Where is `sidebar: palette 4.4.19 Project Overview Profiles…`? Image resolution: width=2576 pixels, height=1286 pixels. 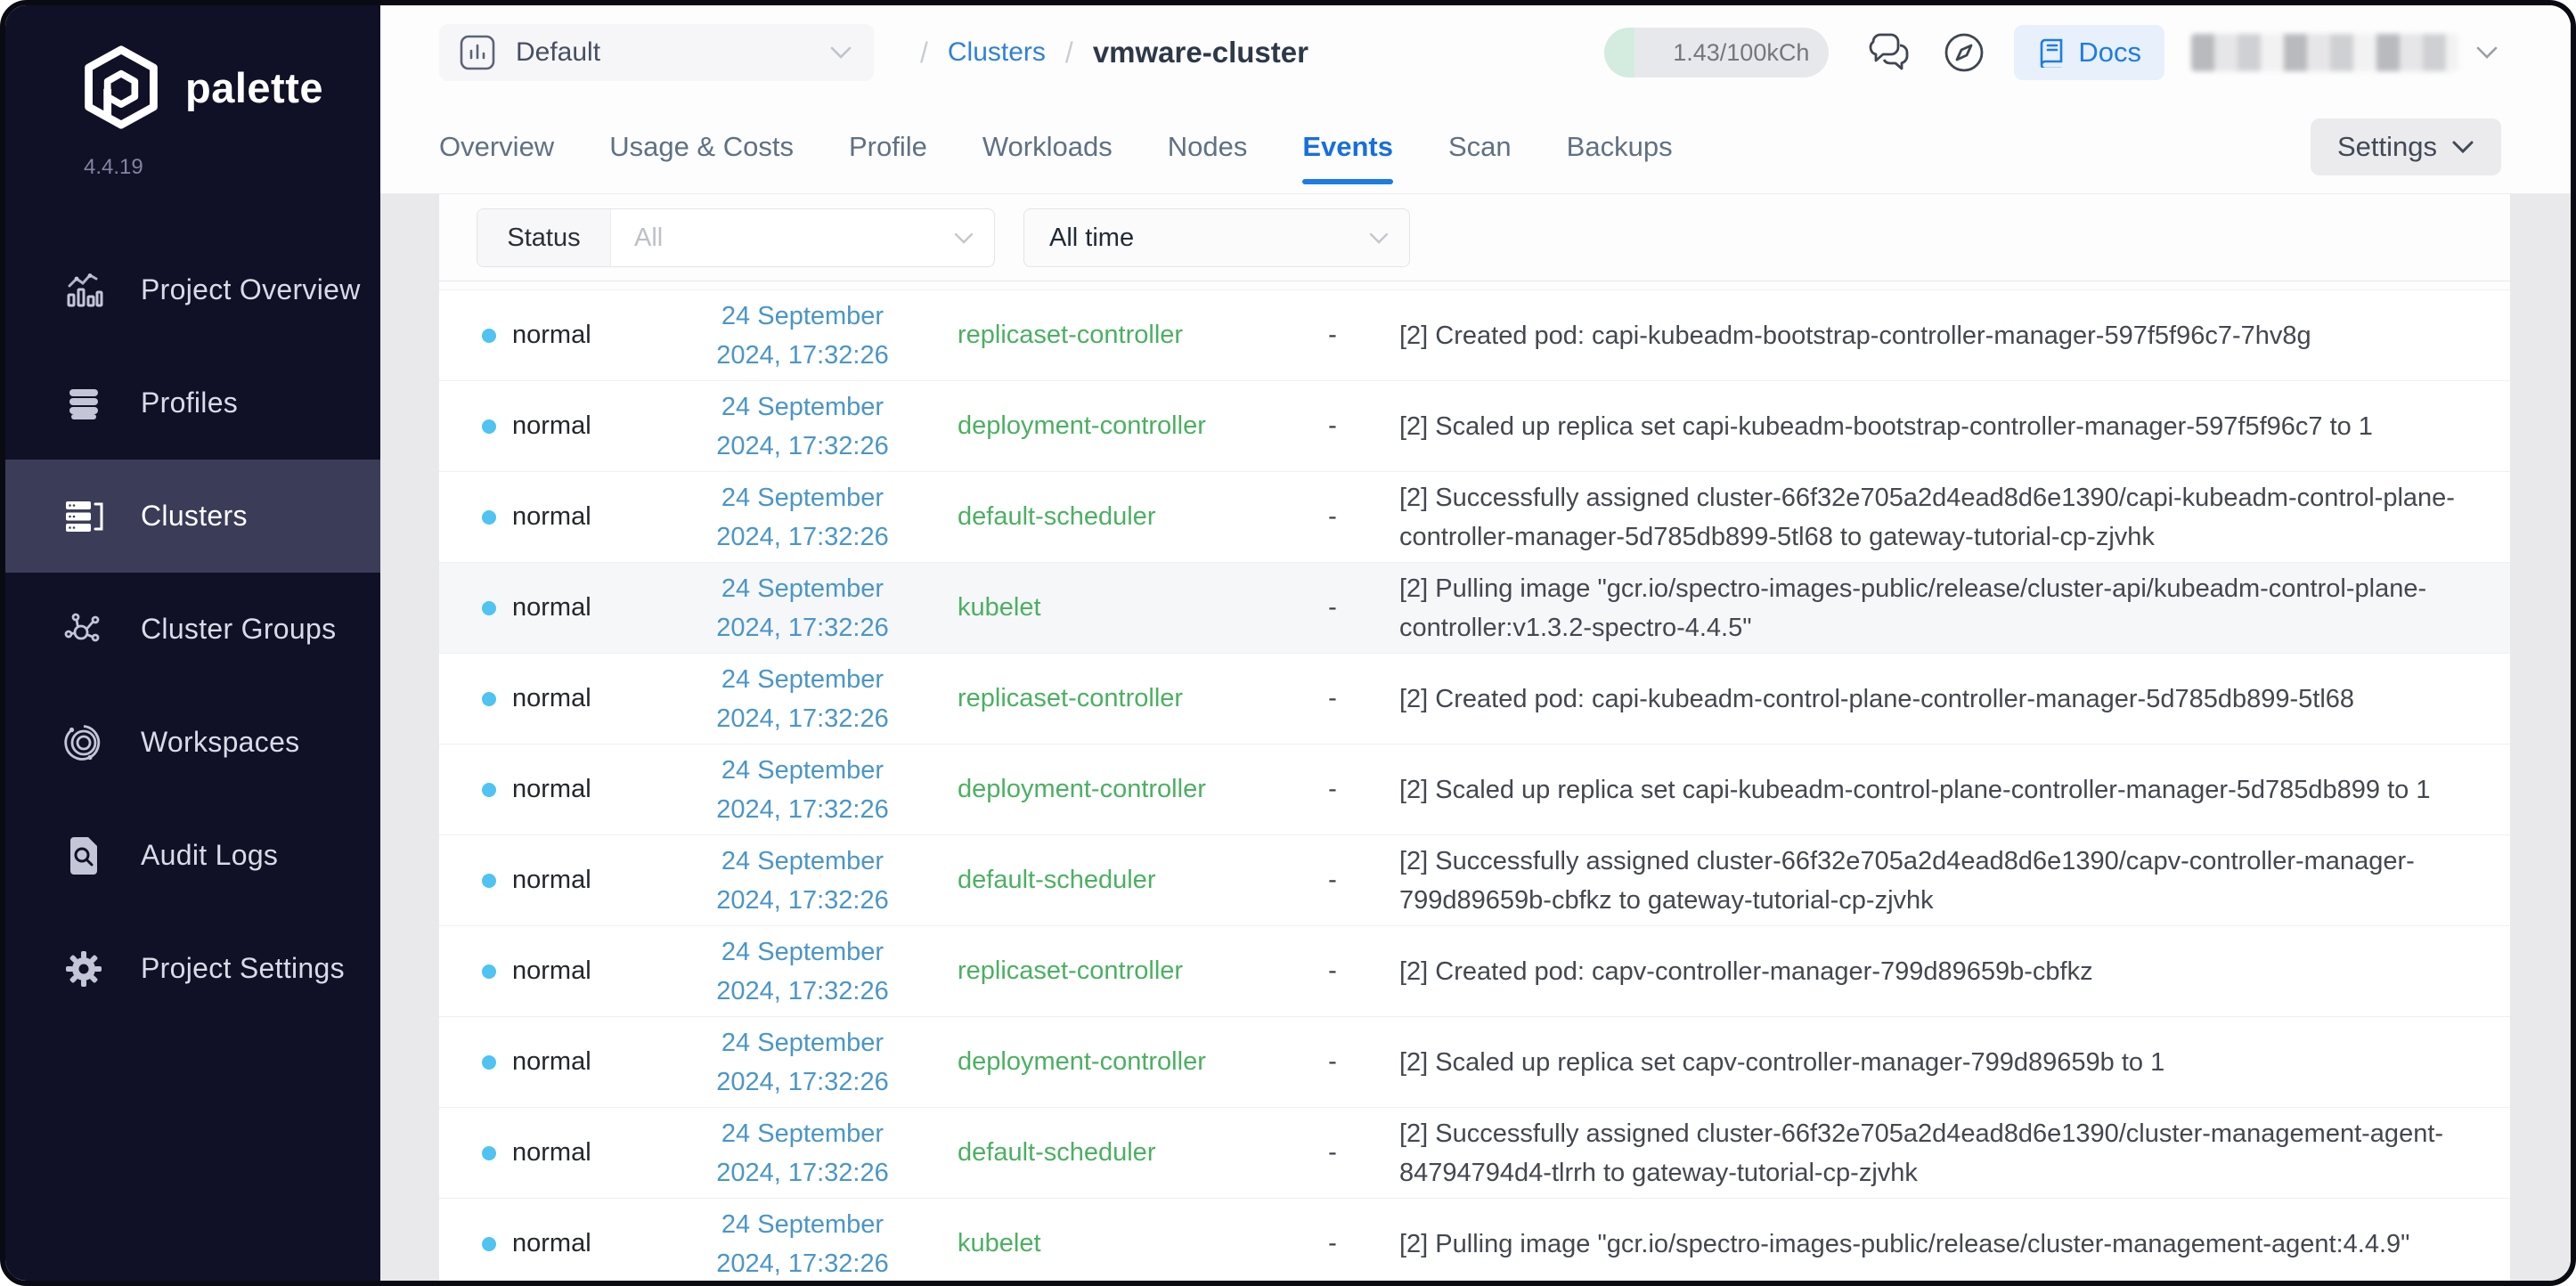
sidebar: palette 4.4.19 Project Overview Profiles… is located at coordinates (193, 643).